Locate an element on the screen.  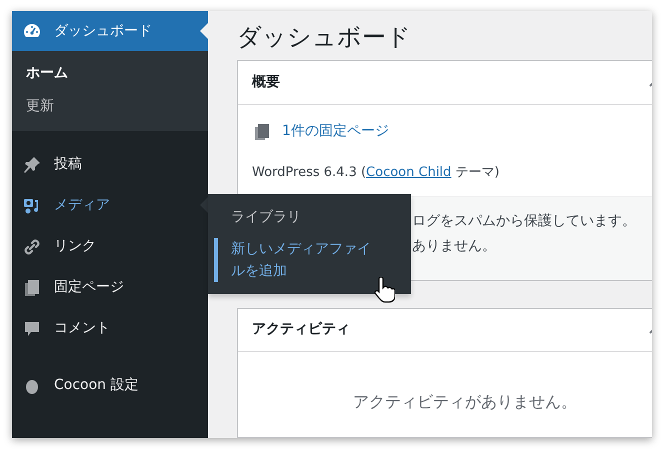
flyout-item: 新しいメディアファイルを追加 is located at coordinates (295, 260).